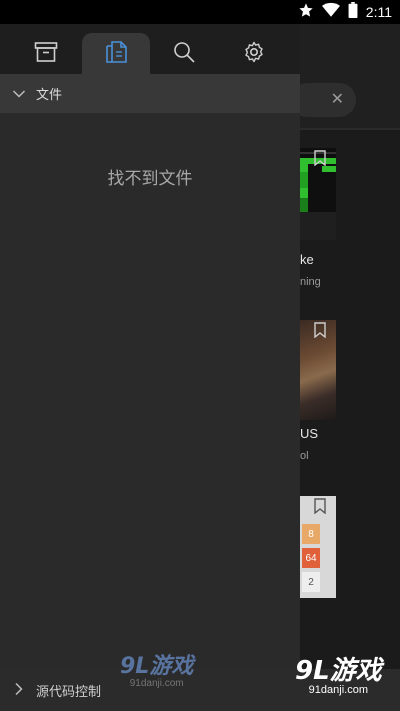 This screenshot has height=711, width=400. I want to click on watermark: 9L游戏 91danji.com, so click(338, 677).